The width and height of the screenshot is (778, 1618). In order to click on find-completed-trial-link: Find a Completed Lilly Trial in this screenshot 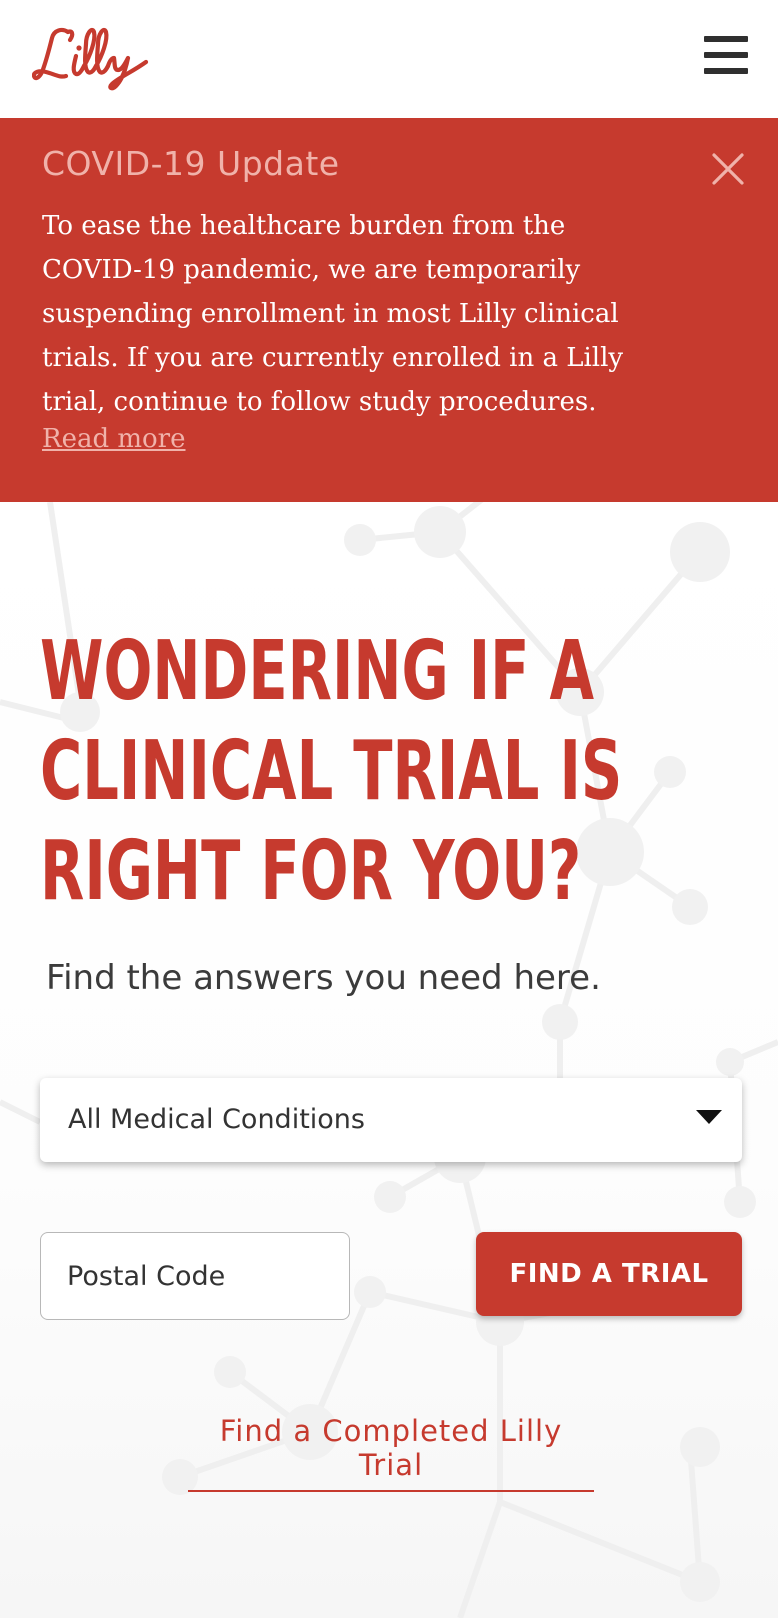, I will do `click(391, 1453)`.